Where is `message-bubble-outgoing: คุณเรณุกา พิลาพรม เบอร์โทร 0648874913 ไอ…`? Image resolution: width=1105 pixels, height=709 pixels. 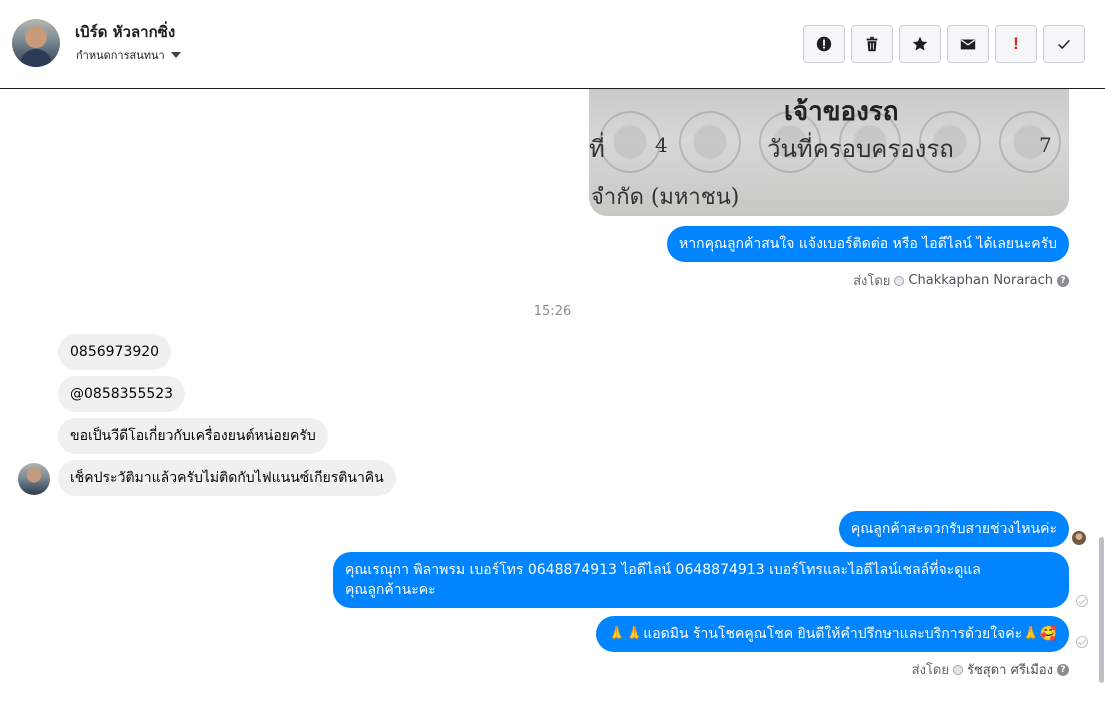 message-bubble-outgoing: คุณเรณุกา พิลาพรม เบอร์โทร 0648874913 ไอ… is located at coordinates (701, 580).